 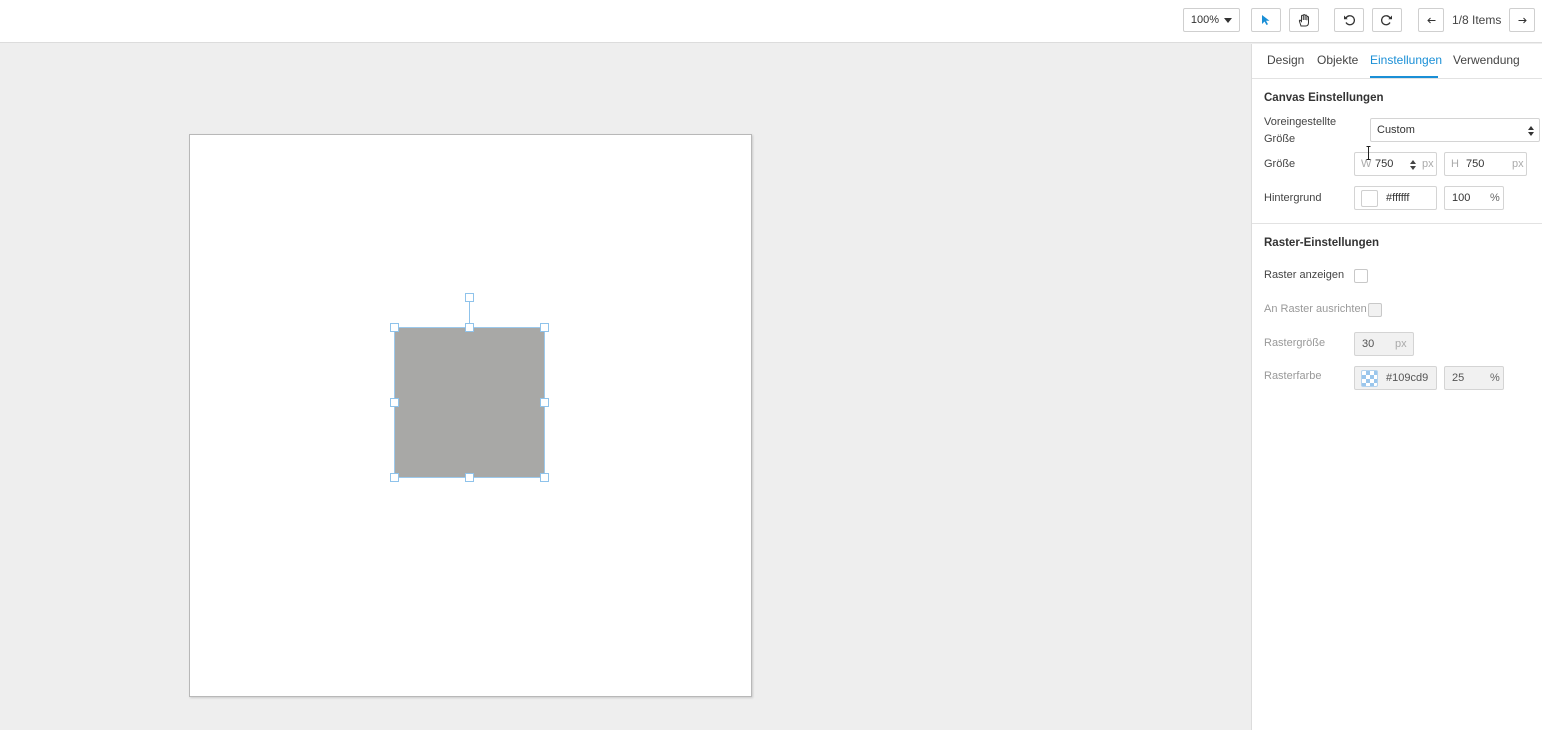 What do you see at coordinates (1375, 310) in the screenshot?
I see `snap-to-grid-checkbox` at bounding box center [1375, 310].